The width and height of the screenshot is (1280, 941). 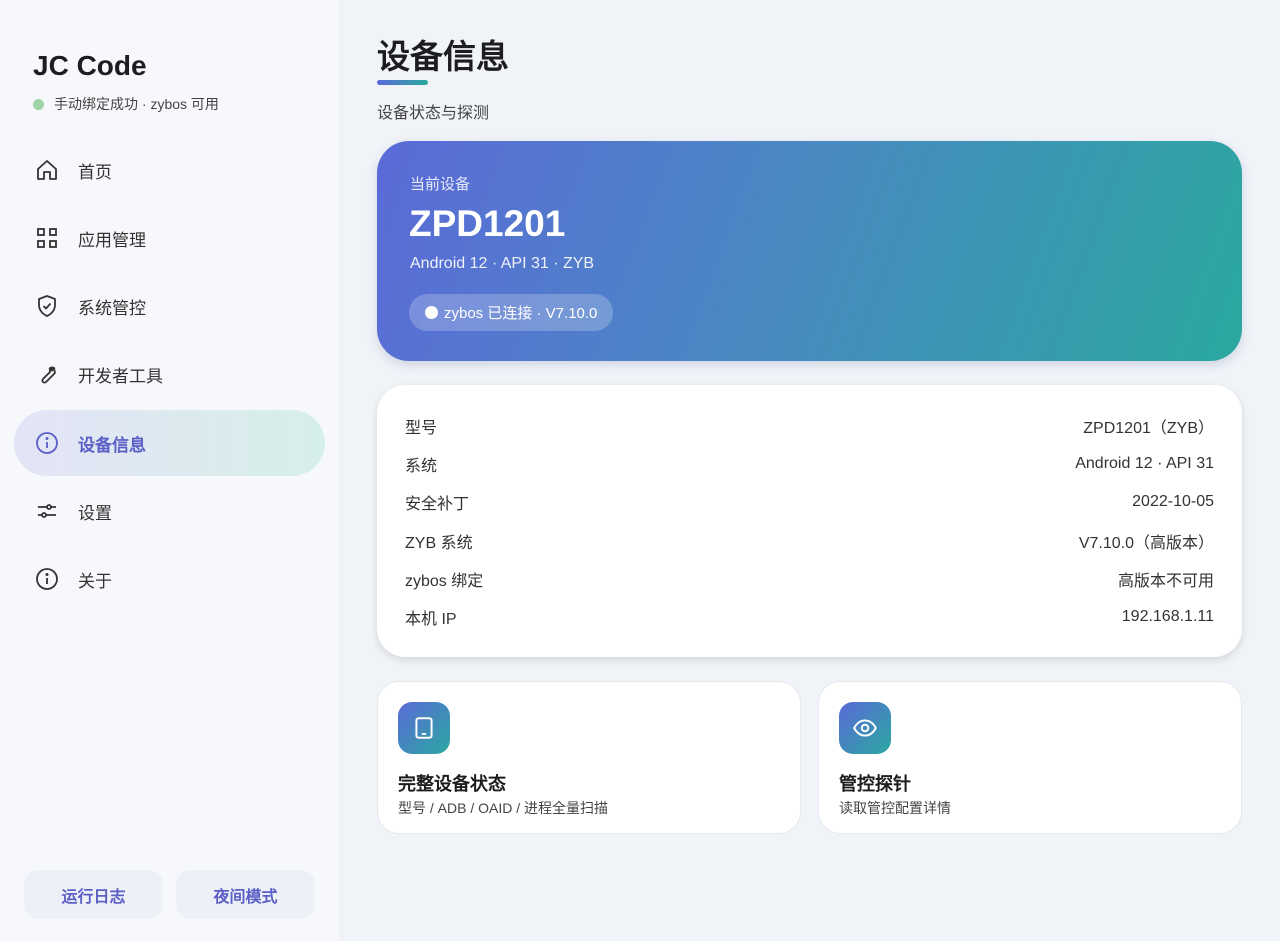 I want to click on detail-key: 本机 IP, so click(x=431, y=619).